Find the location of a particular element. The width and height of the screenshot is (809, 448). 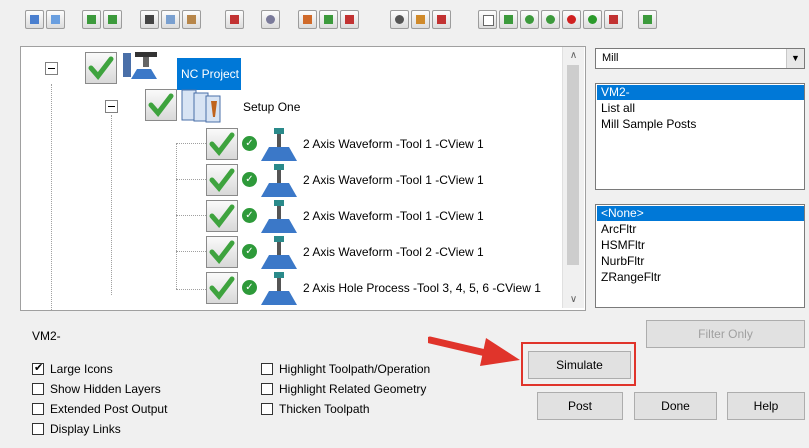

select-all-icon is located at coordinates (34, 19).